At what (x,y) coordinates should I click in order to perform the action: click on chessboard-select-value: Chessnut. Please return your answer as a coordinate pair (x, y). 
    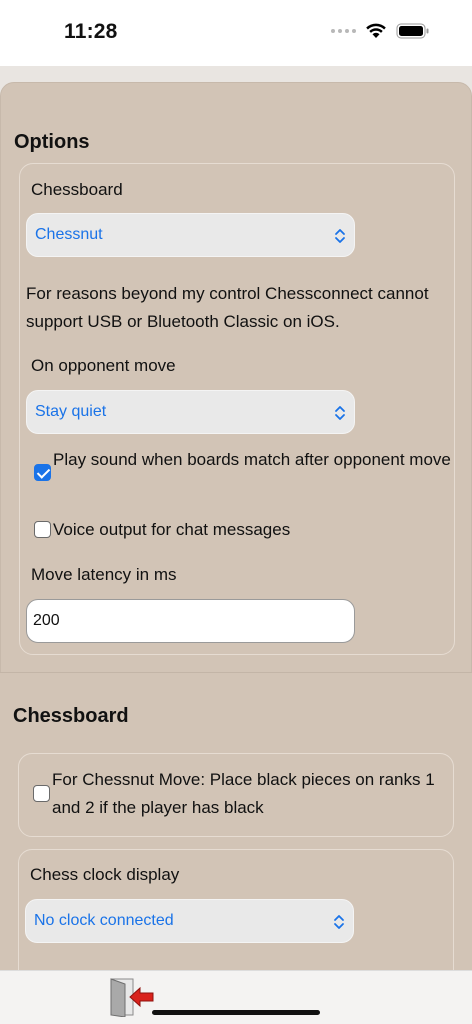
    Looking at the image, I should click on (69, 234).